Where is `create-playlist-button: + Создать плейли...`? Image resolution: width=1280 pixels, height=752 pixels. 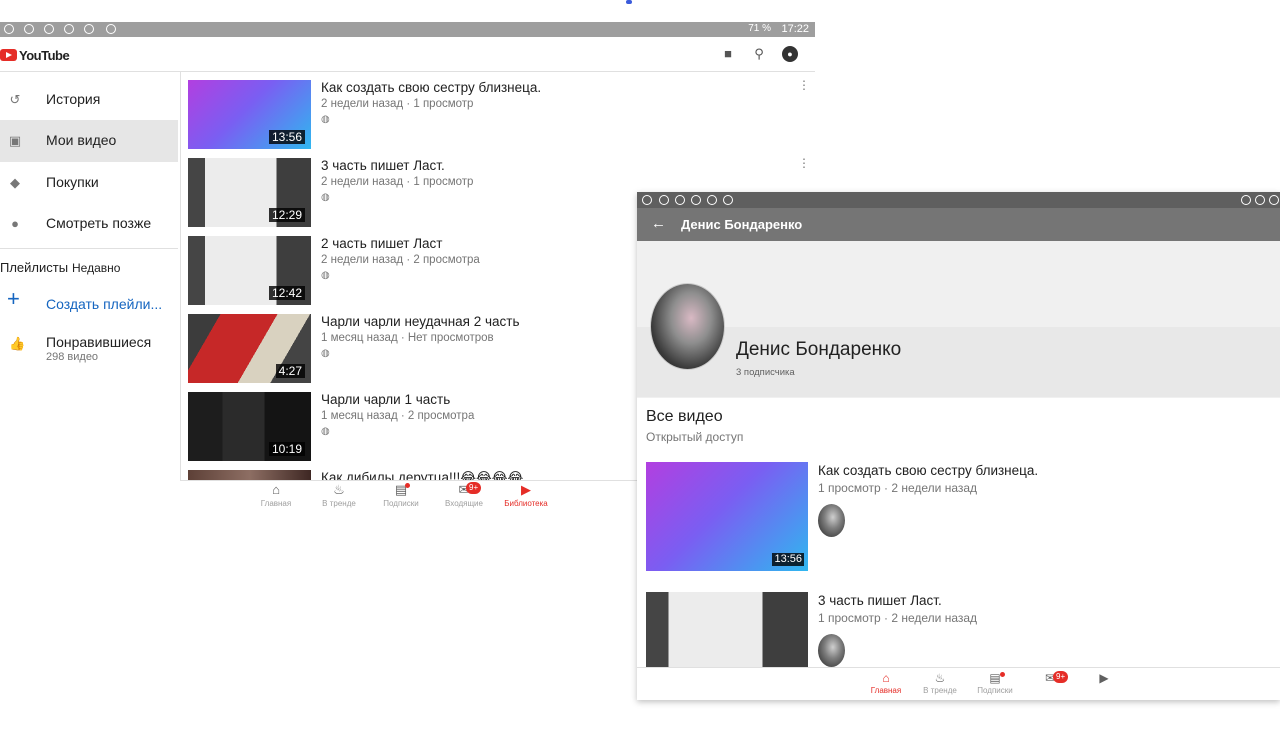 create-playlist-button: + Создать плейли... is located at coordinates (89, 303).